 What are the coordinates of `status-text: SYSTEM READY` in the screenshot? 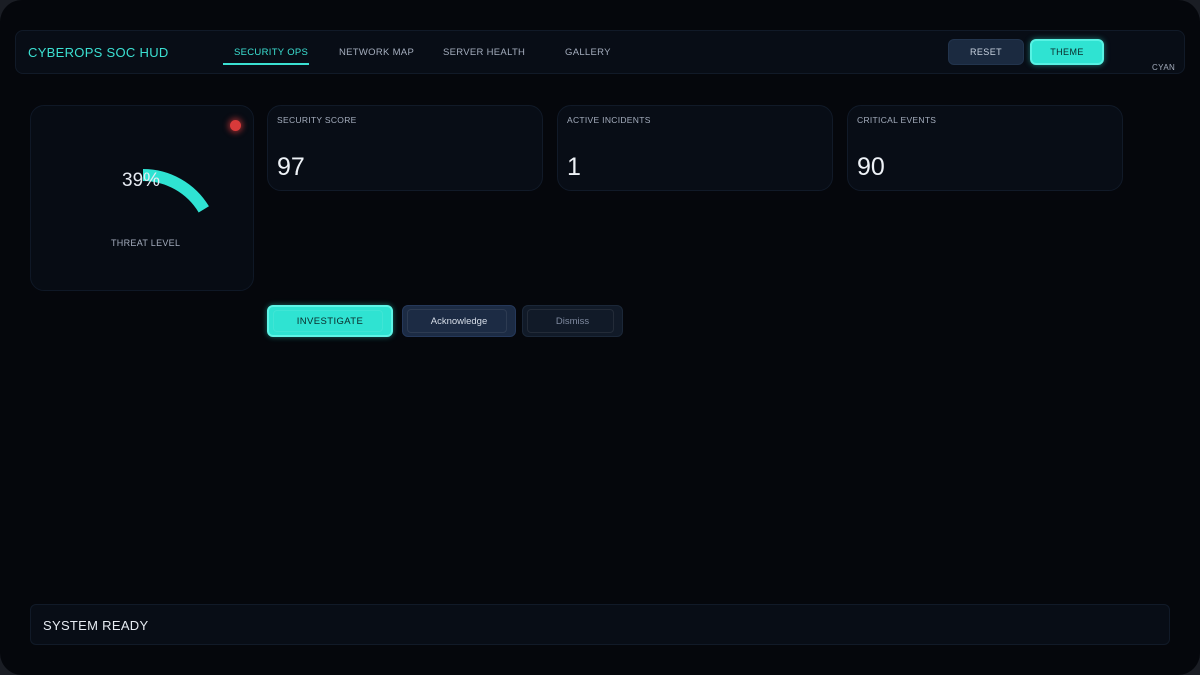 It's located at (96, 625).